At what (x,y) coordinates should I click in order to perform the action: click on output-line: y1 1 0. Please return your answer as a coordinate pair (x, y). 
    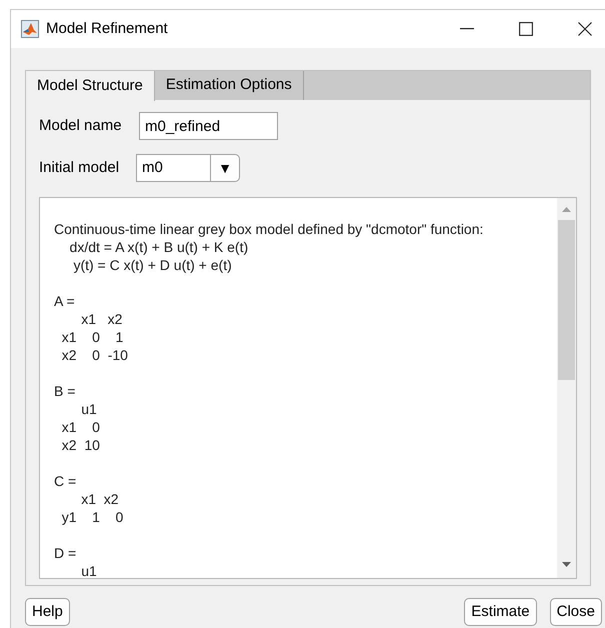
    Looking at the image, I should click on (92, 517).